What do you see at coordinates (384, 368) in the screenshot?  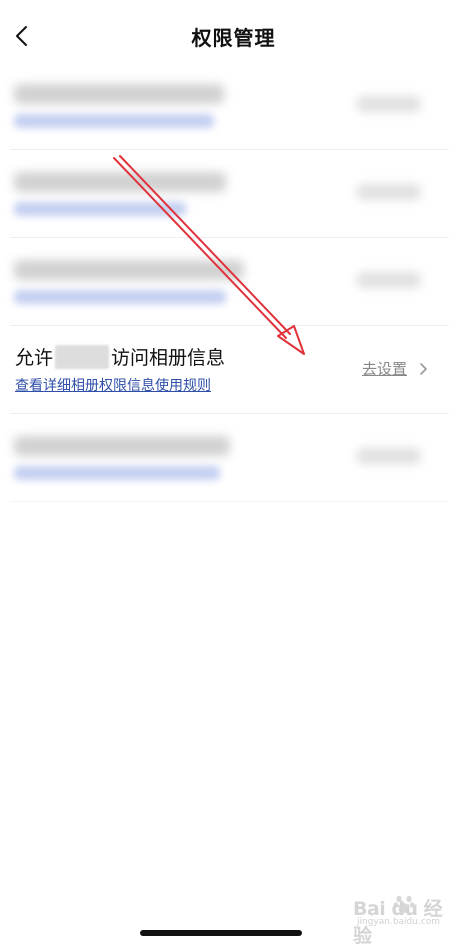 I see `go-settings-button: 去设置` at bounding box center [384, 368].